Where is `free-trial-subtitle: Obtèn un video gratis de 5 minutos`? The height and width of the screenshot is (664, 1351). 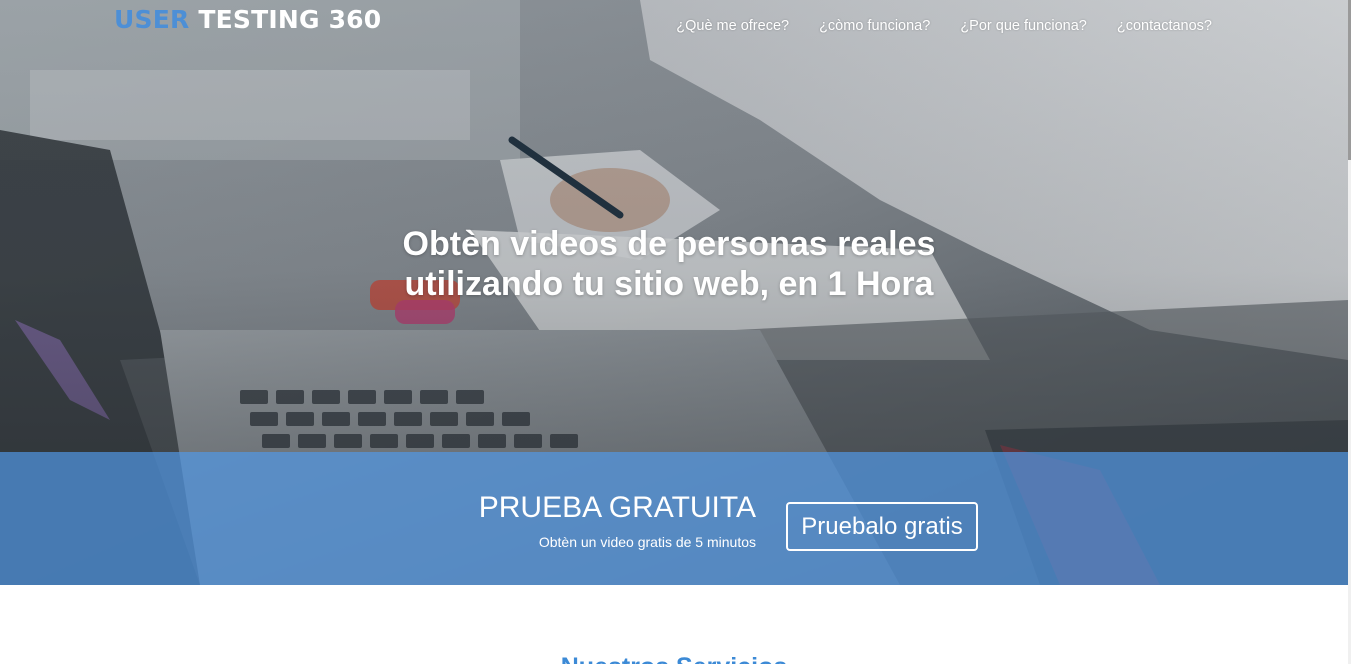
free-trial-subtitle: Obtèn un video gratis de 5 minutos is located at coordinates (647, 542).